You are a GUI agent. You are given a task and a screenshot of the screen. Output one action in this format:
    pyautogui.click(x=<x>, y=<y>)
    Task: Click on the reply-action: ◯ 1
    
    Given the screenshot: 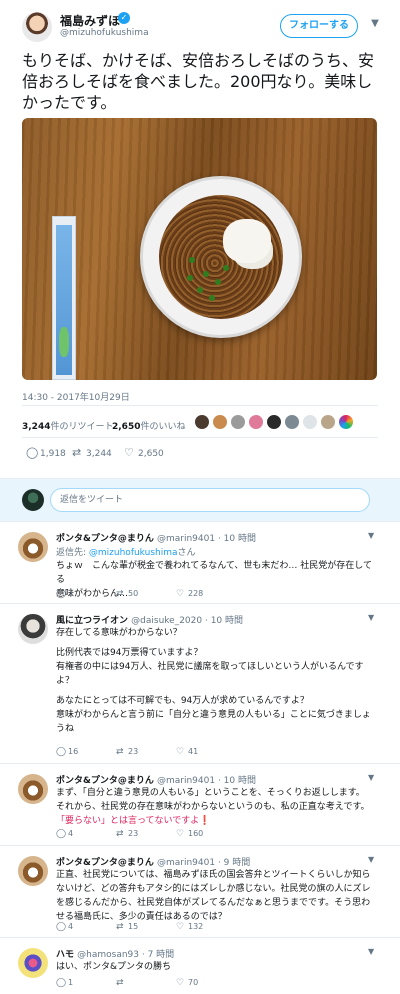 What is the action you would take?
    pyautogui.click(x=86, y=983)
    